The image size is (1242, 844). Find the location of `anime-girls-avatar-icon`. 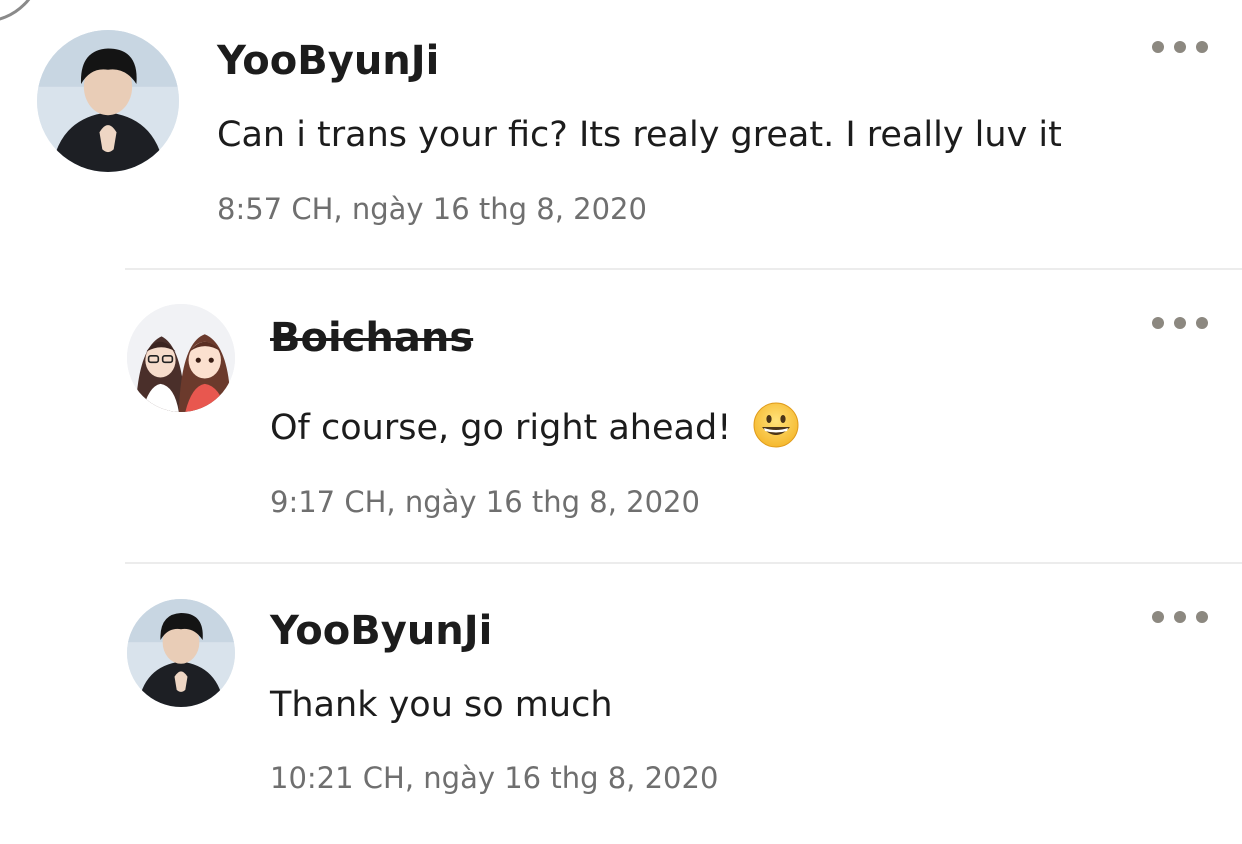

anime-girls-avatar-icon is located at coordinates (181, 358).